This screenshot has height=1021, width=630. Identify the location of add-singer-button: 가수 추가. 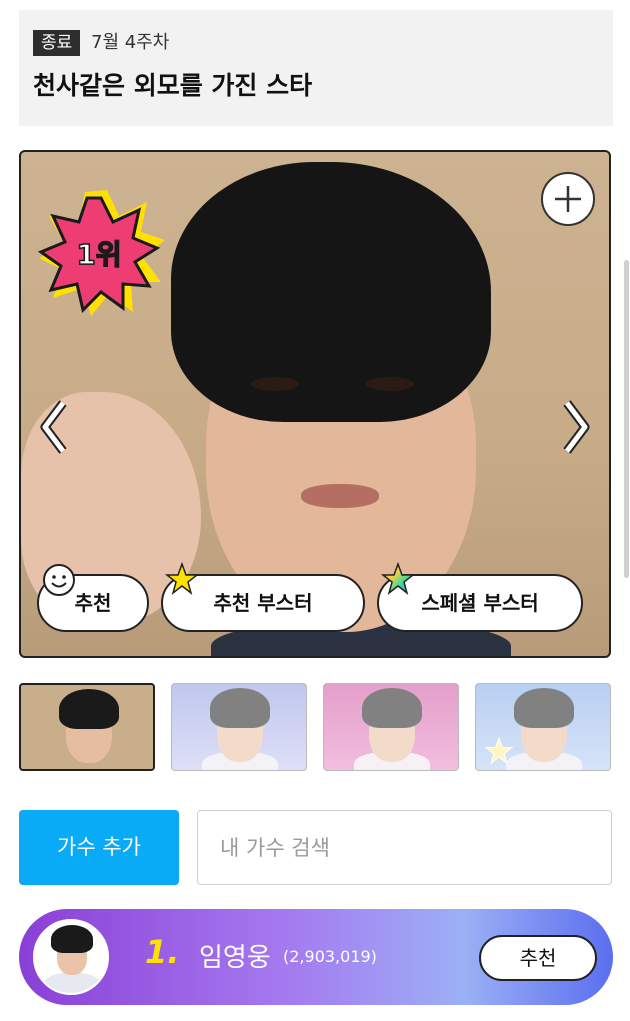
(99, 847).